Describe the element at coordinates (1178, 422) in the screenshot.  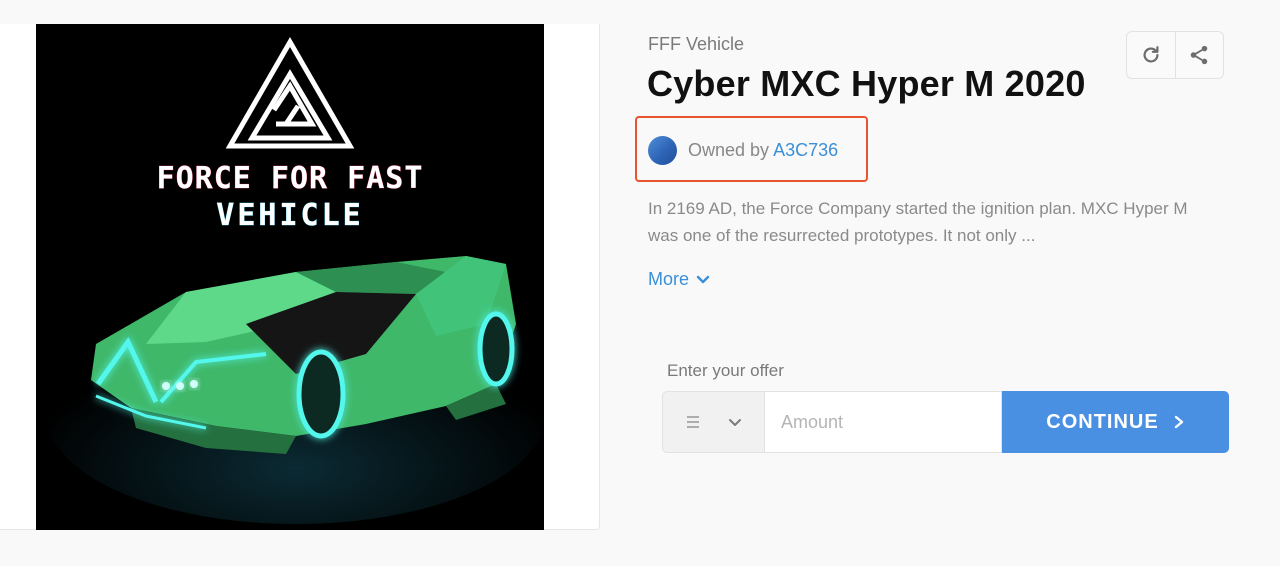
I see `chevron-right-icon` at that location.